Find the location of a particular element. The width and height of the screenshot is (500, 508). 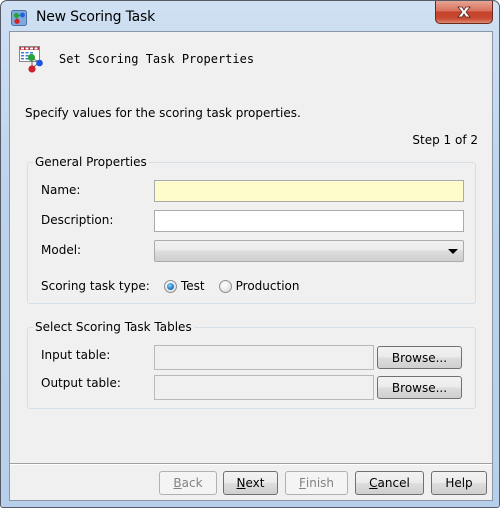

description-field is located at coordinates (309, 221).